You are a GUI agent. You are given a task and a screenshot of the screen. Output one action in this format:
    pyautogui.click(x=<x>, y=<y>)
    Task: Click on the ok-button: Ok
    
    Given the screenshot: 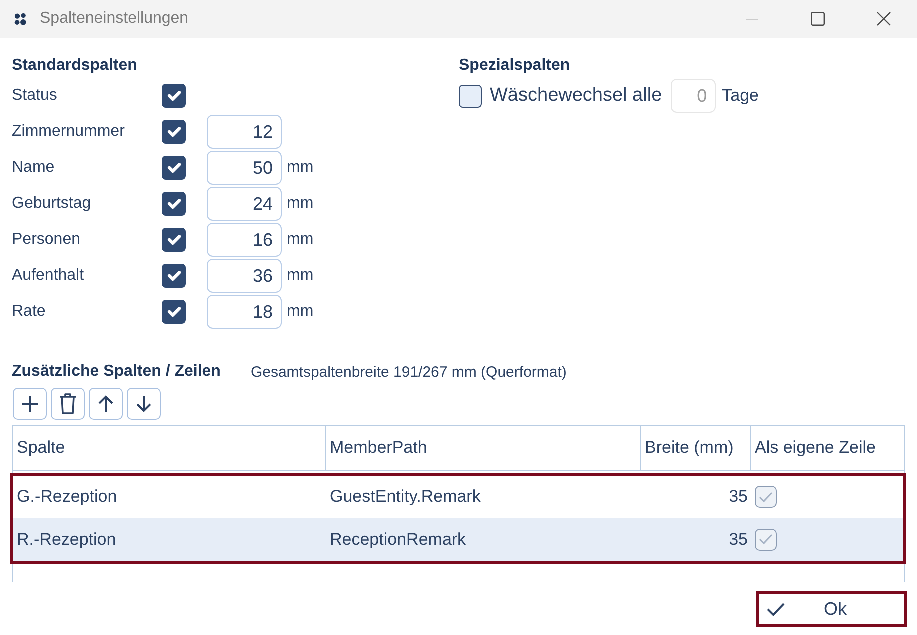 What is the action you would take?
    pyautogui.click(x=831, y=609)
    